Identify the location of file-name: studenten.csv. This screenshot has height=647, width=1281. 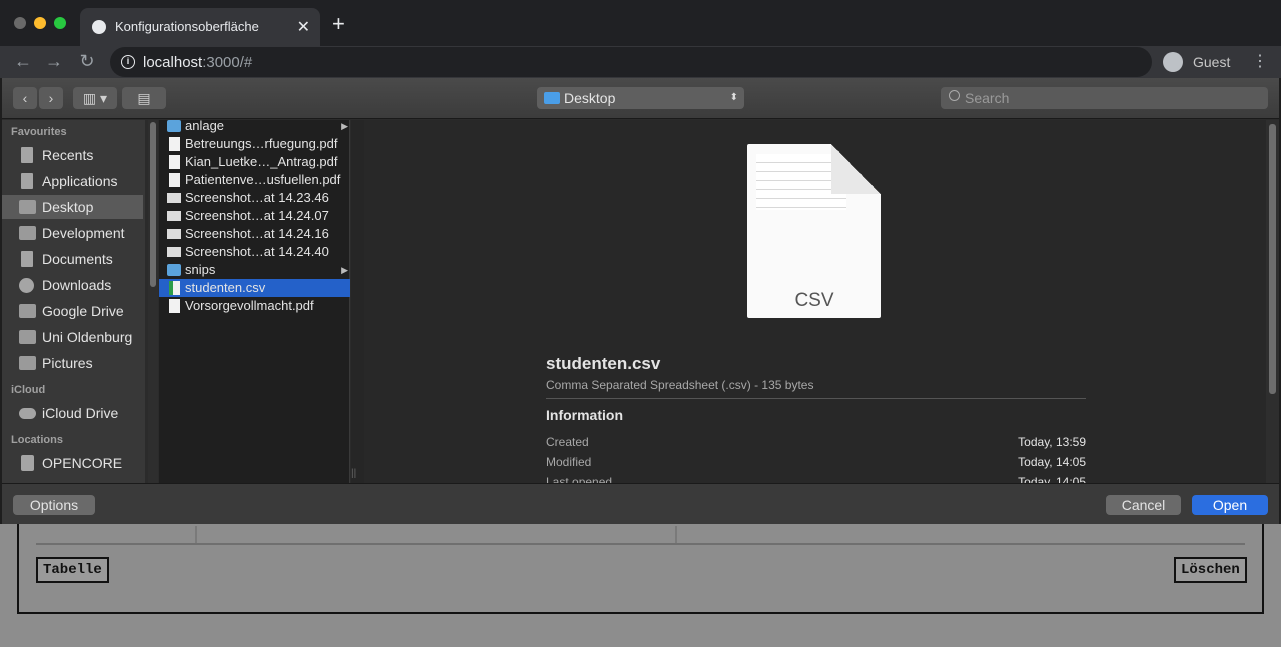
(225, 287).